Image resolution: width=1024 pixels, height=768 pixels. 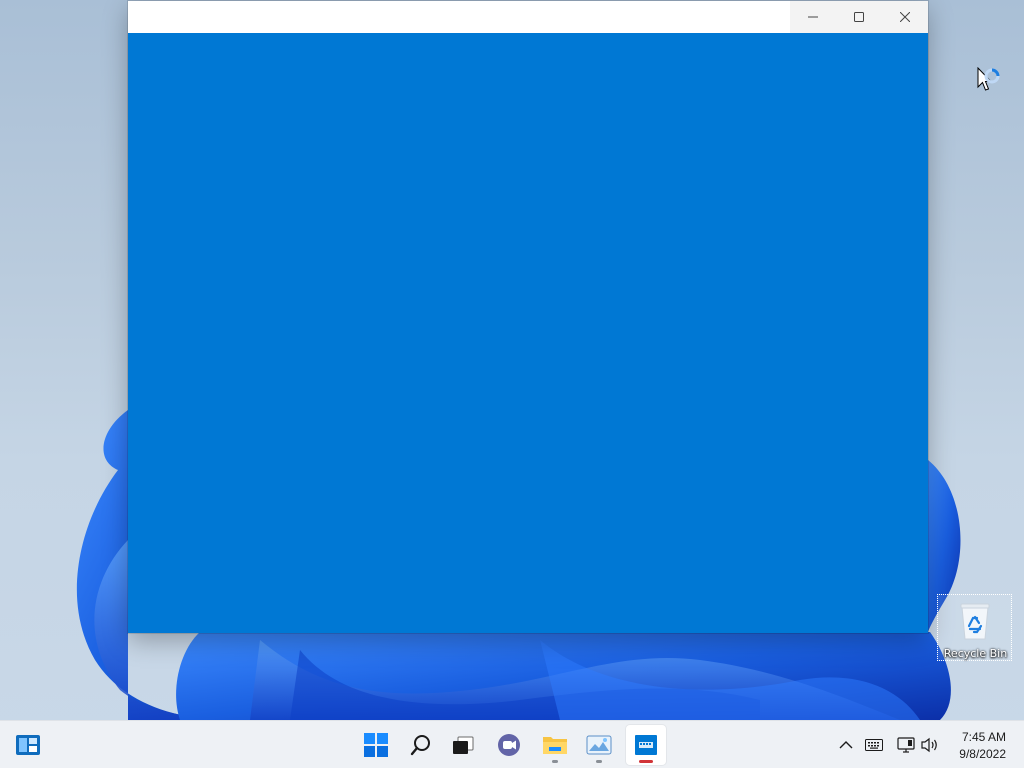 I want to click on caption-buttons, so click(x=859, y=17).